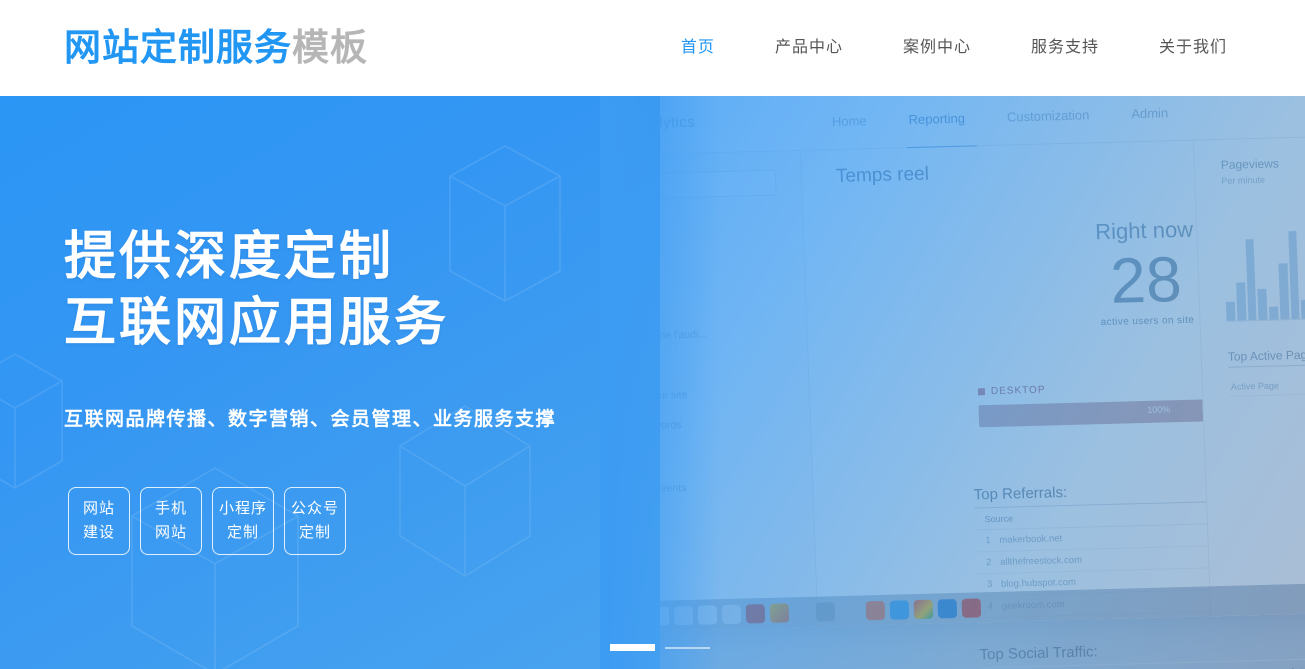  What do you see at coordinates (178, 47) in the screenshot?
I see `logo-primary-text: 网站定制服务` at bounding box center [178, 47].